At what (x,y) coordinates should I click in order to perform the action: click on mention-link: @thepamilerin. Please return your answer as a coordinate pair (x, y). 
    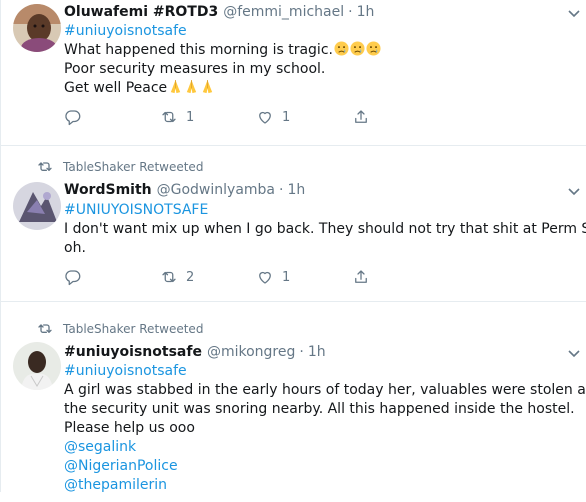
    Looking at the image, I should click on (320, 485).